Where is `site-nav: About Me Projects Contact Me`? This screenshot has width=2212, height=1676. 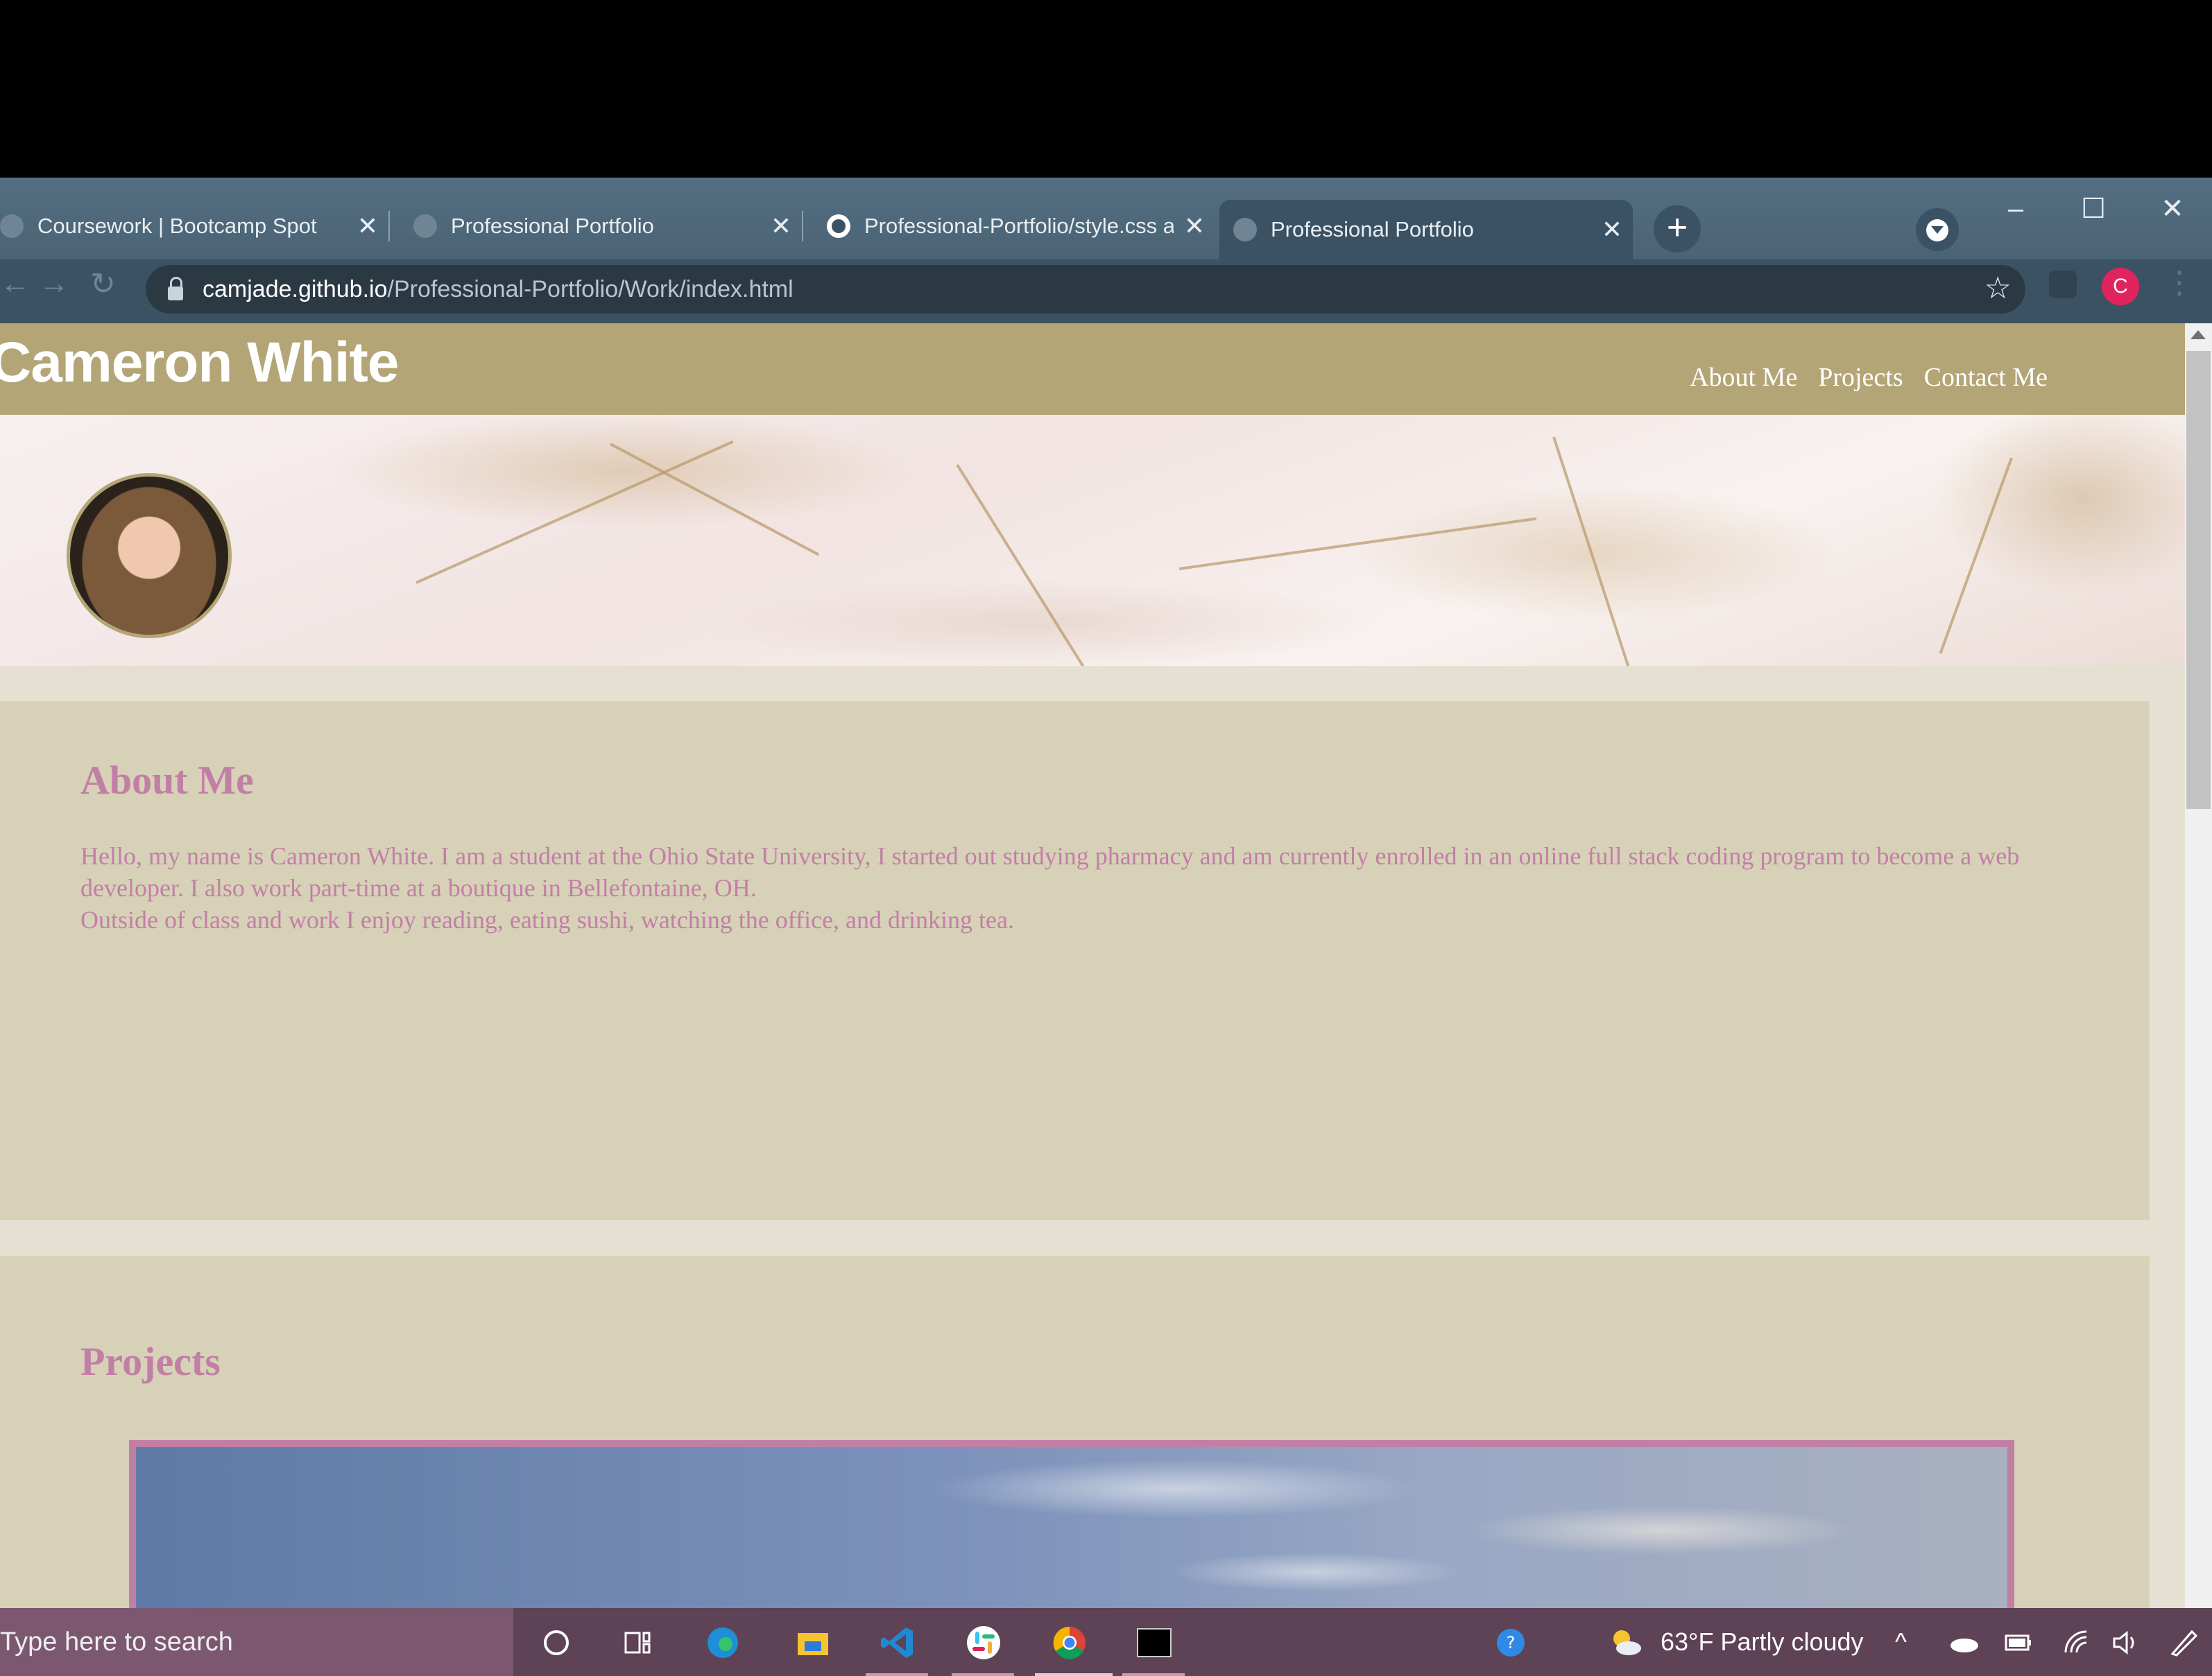 site-nav: About Me Projects Contact Me is located at coordinates (1869, 377).